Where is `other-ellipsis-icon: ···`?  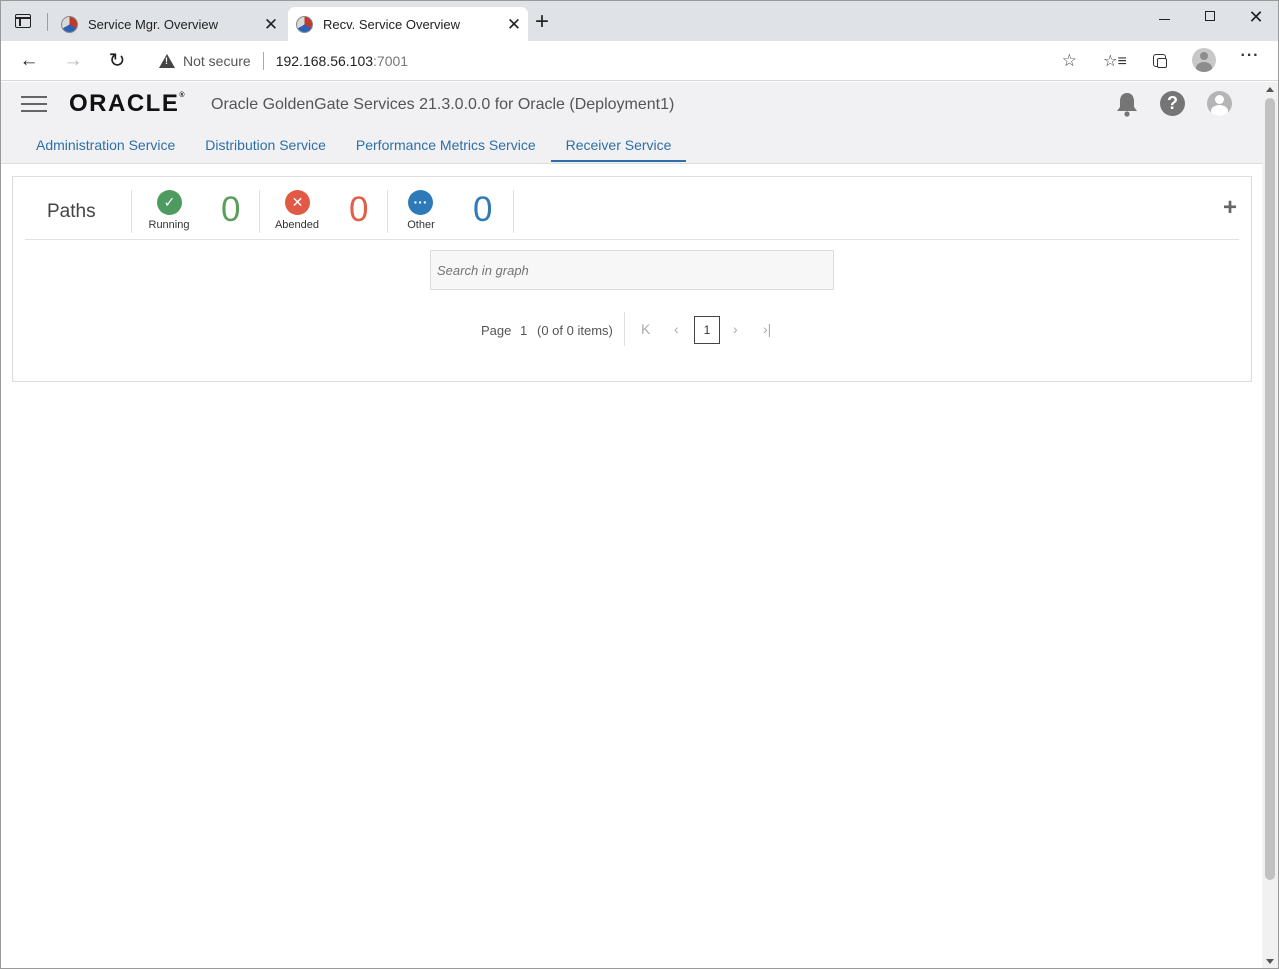
other-ellipsis-icon: ··· is located at coordinates (420, 202).